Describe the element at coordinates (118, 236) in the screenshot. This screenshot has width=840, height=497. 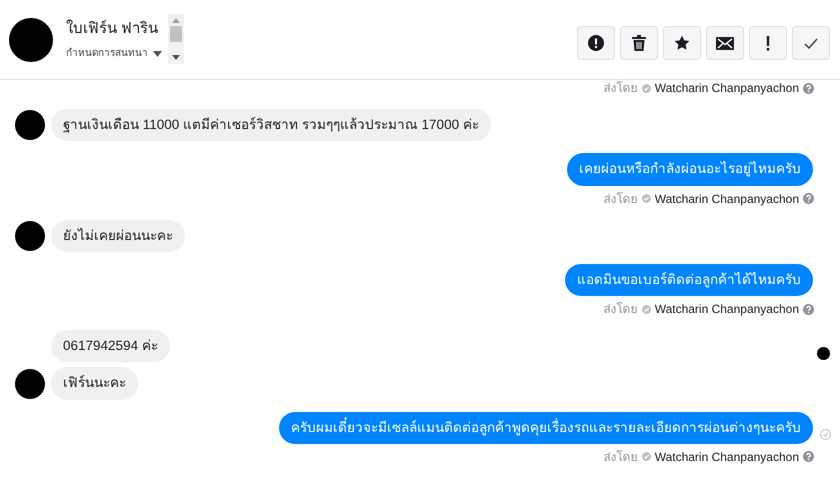
I see `message-bubble: ยังไม่เคยผ่อนนะคะ` at that location.